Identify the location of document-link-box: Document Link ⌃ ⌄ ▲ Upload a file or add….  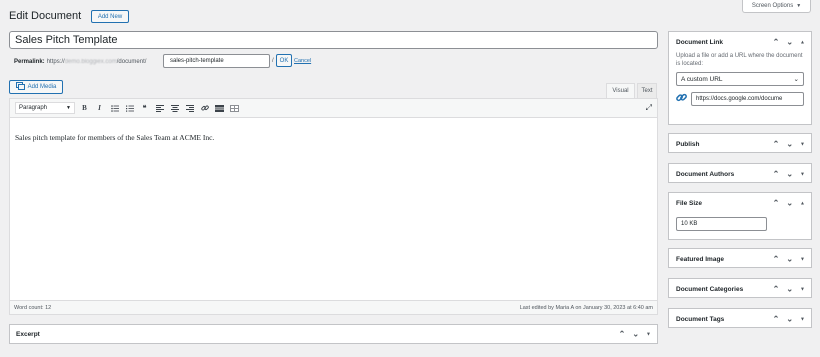
(740, 78).